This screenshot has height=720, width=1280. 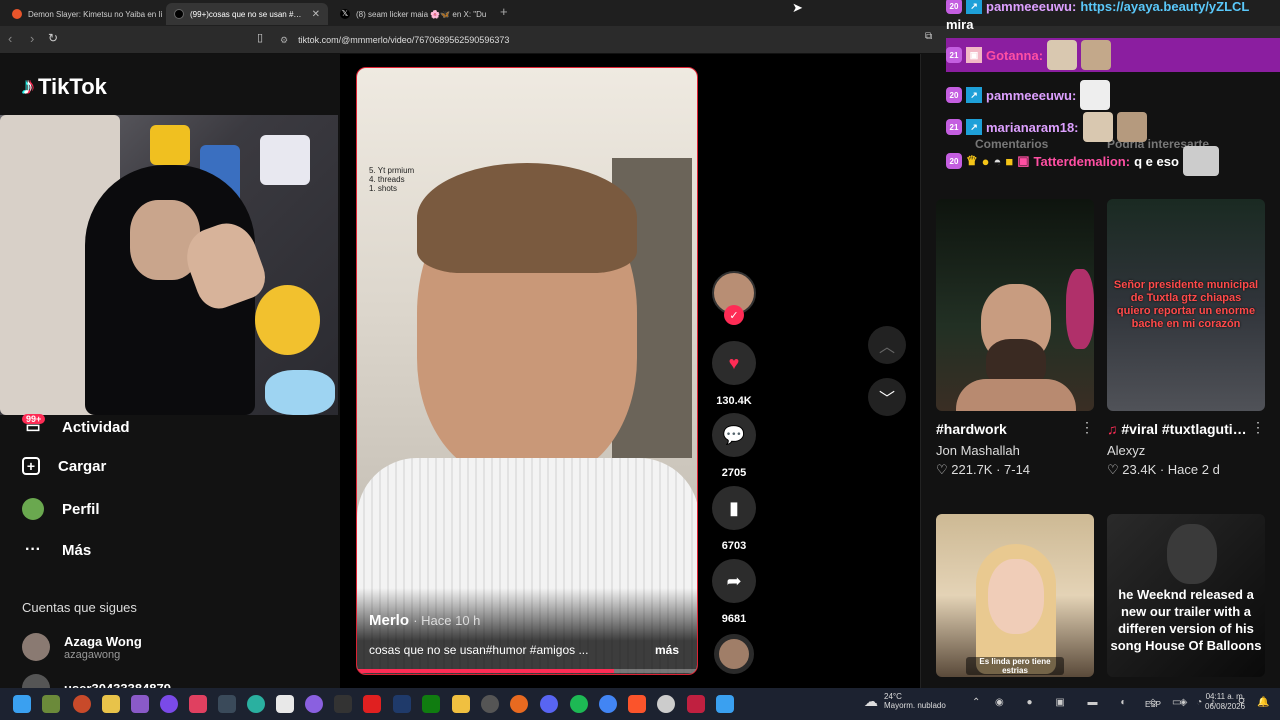 What do you see at coordinates (1263, 702) in the screenshot?
I see `notification-bell-icon: 🔔` at bounding box center [1263, 702].